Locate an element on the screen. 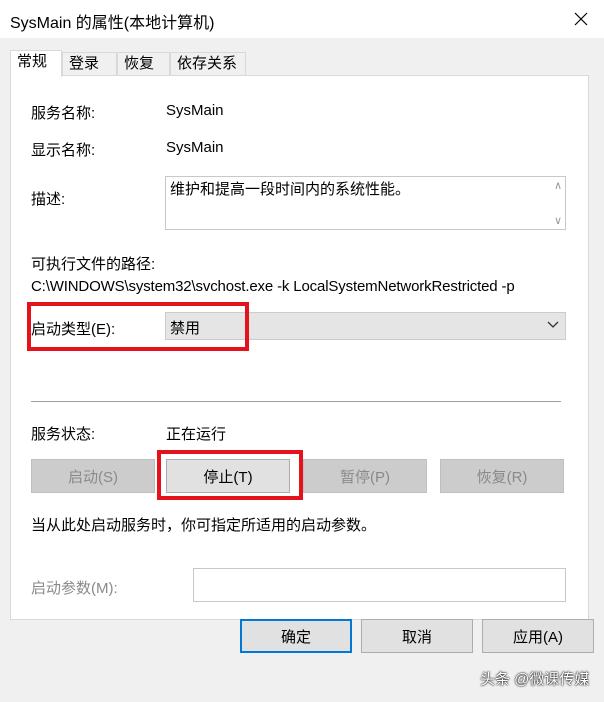  start-params-label: 启动参数(M): is located at coordinates (74, 588).